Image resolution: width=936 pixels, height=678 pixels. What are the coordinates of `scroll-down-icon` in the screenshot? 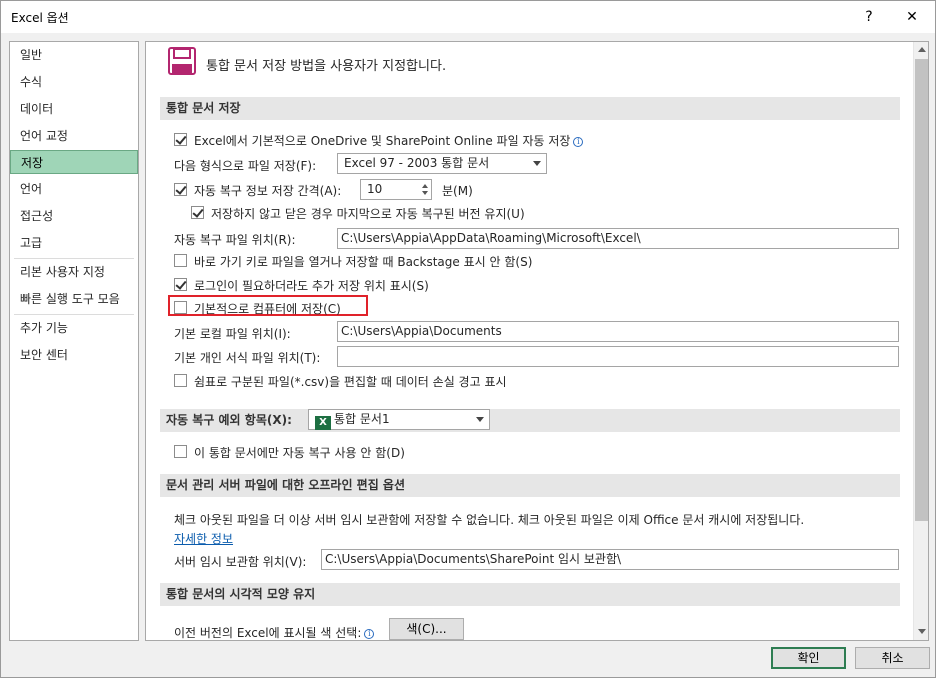 It's located at (922, 631).